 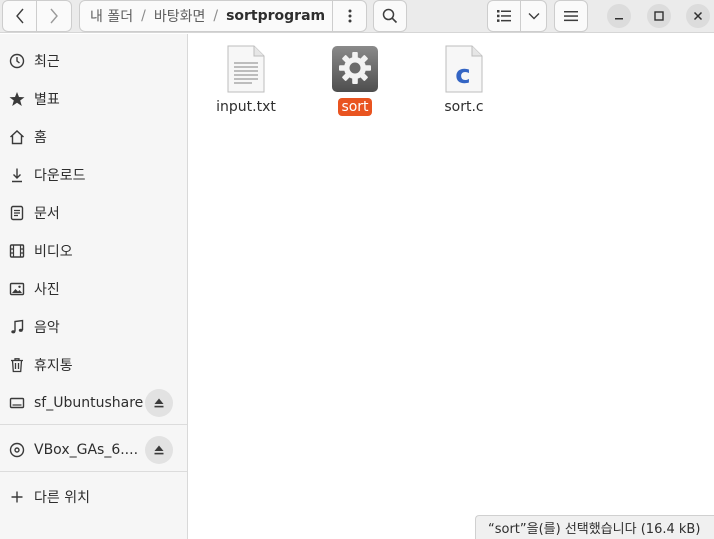 I want to click on sidebar-item-sf-ubuntushare: sf_Ubuntushare, so click(x=93, y=403).